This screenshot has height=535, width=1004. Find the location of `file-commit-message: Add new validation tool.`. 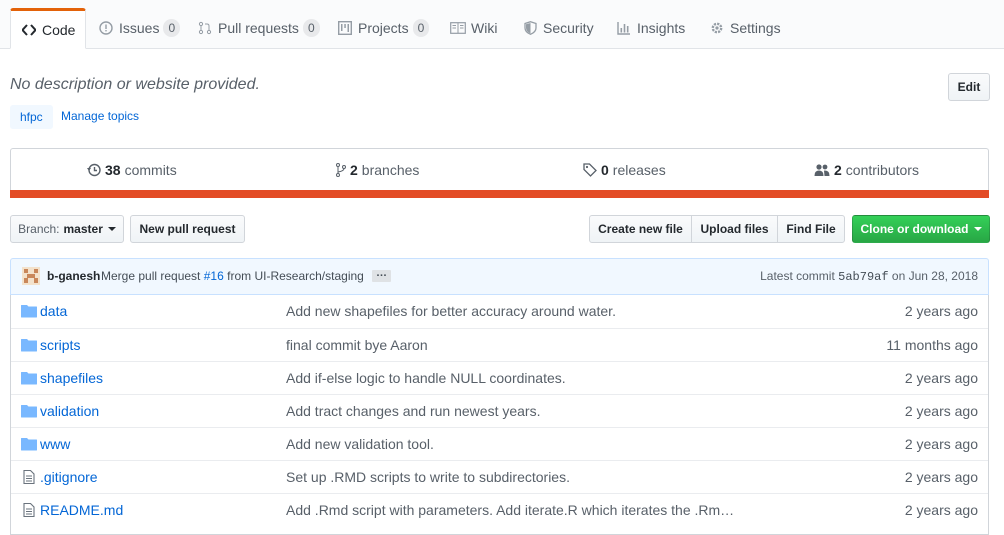

file-commit-message: Add new validation tool. is located at coordinates (360, 444).